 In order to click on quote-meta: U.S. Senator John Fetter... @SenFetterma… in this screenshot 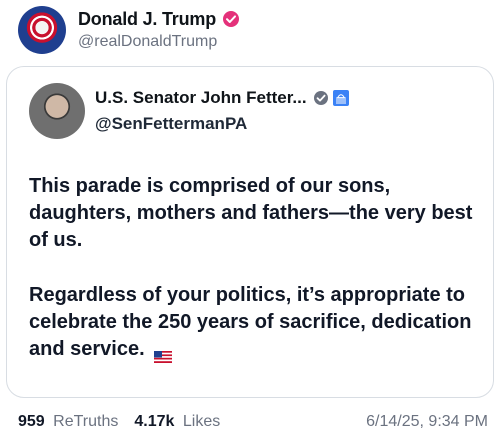, I will do `click(222, 110)`.